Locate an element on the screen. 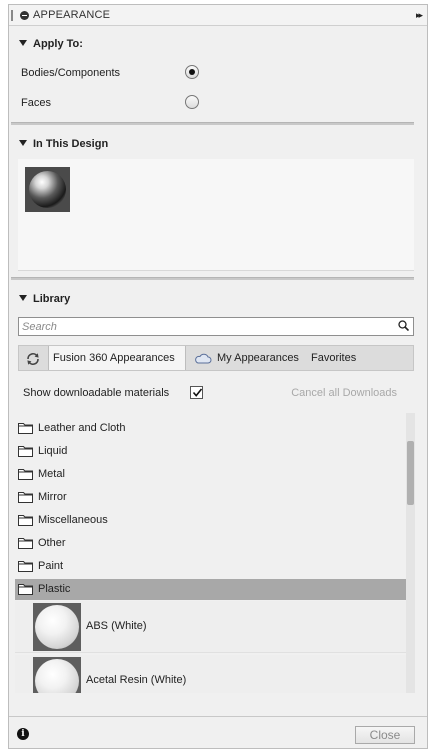 The height and width of the screenshot is (753, 432). panel-footer: i Close is located at coordinates (218, 732).